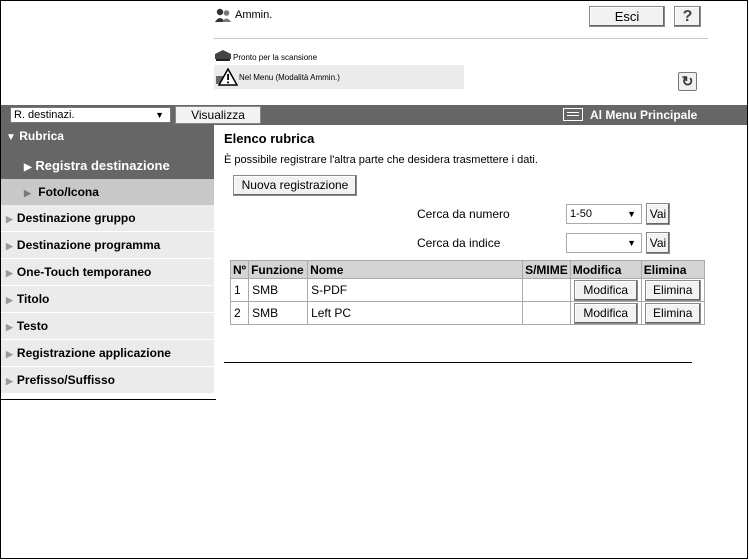 The width and height of the screenshot is (749, 560). I want to click on logout-button: Esci, so click(627, 16).